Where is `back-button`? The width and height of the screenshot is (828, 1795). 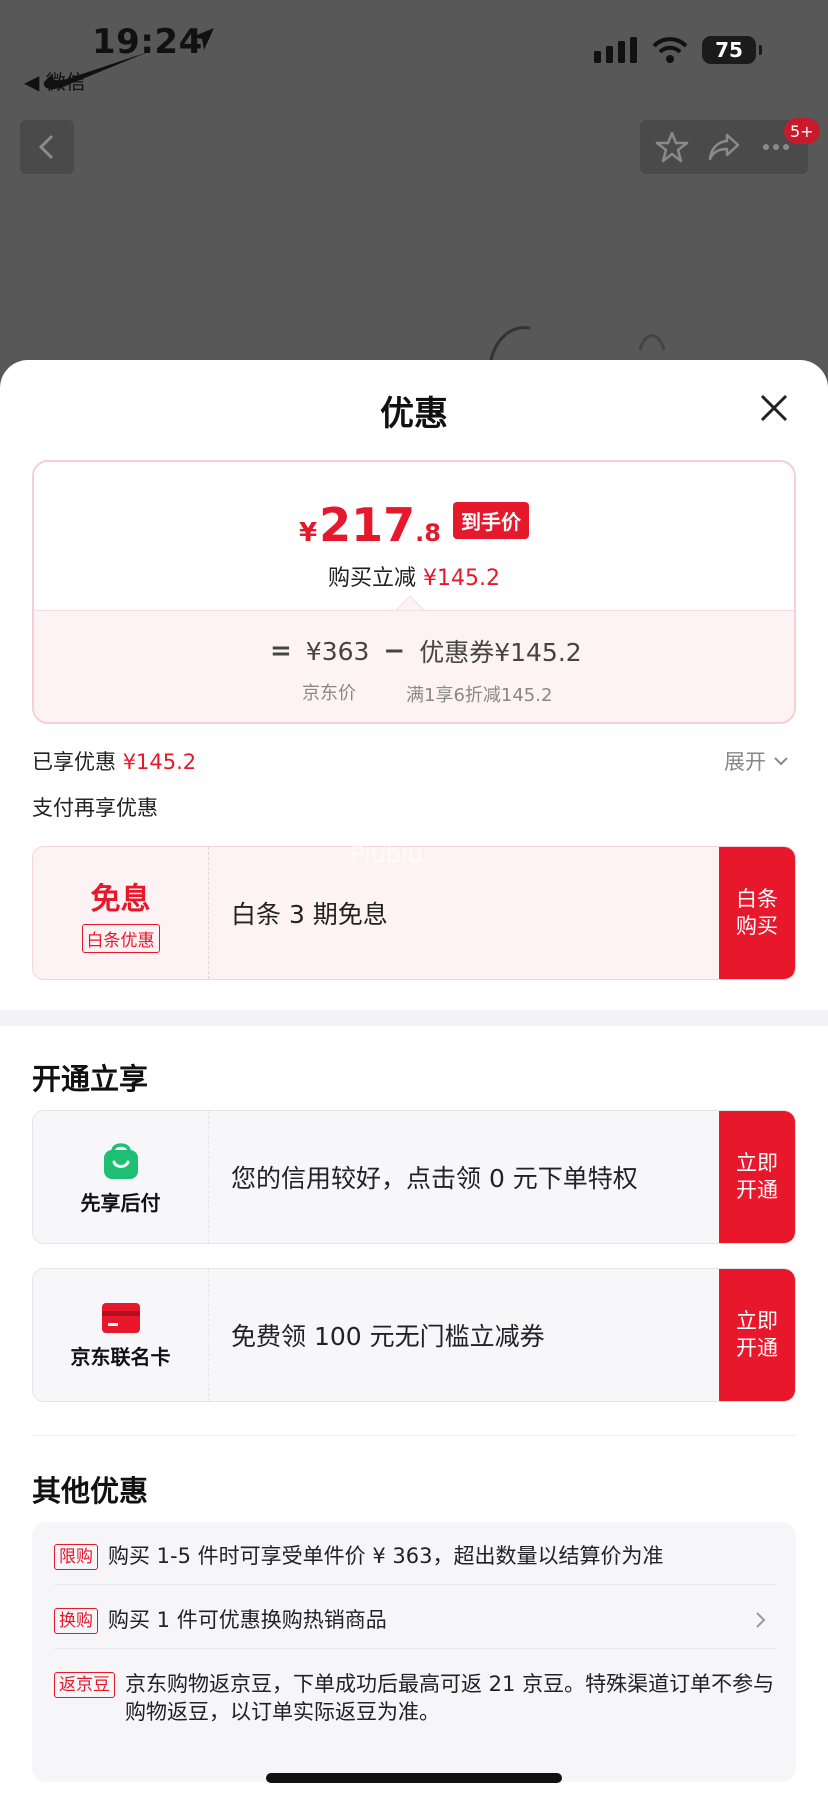 back-button is located at coordinates (47, 147).